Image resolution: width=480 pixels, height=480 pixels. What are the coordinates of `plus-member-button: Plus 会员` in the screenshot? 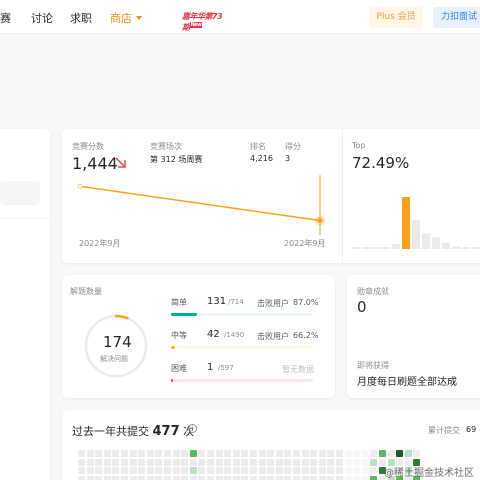 It's located at (396, 17).